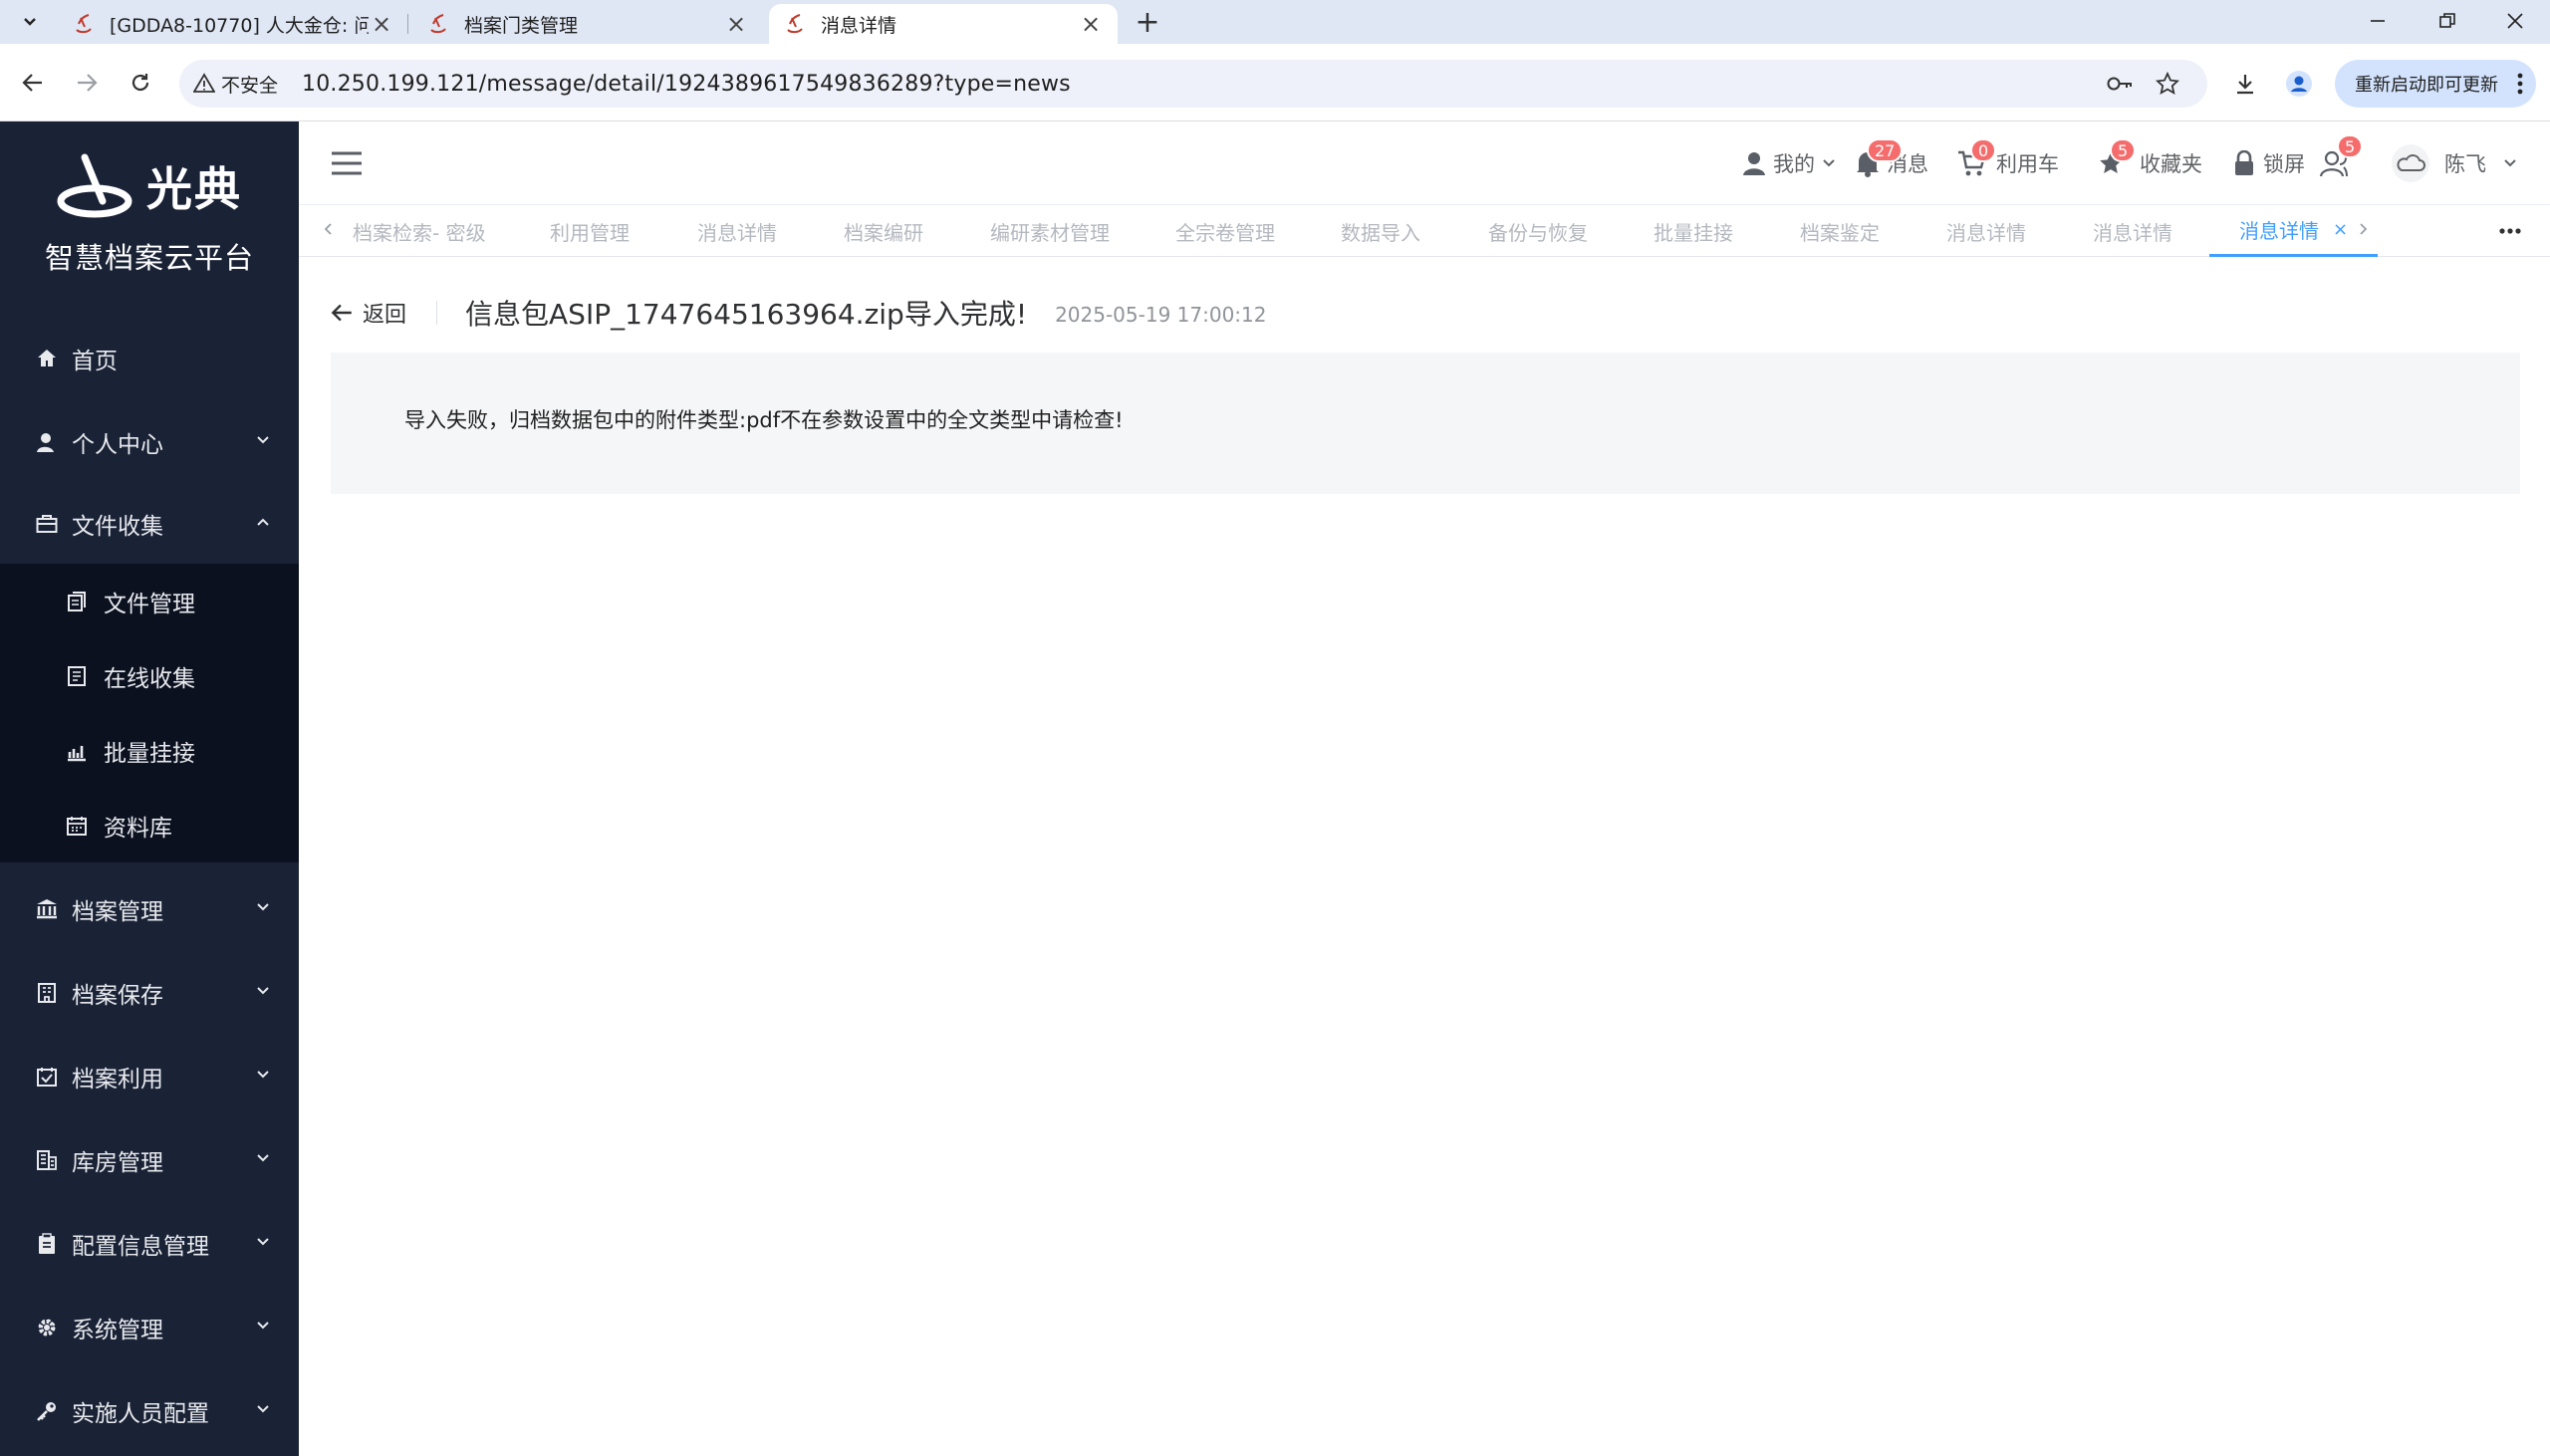 The width and height of the screenshot is (2550, 1456). I want to click on cart-icon: 0, so click(1976, 158).